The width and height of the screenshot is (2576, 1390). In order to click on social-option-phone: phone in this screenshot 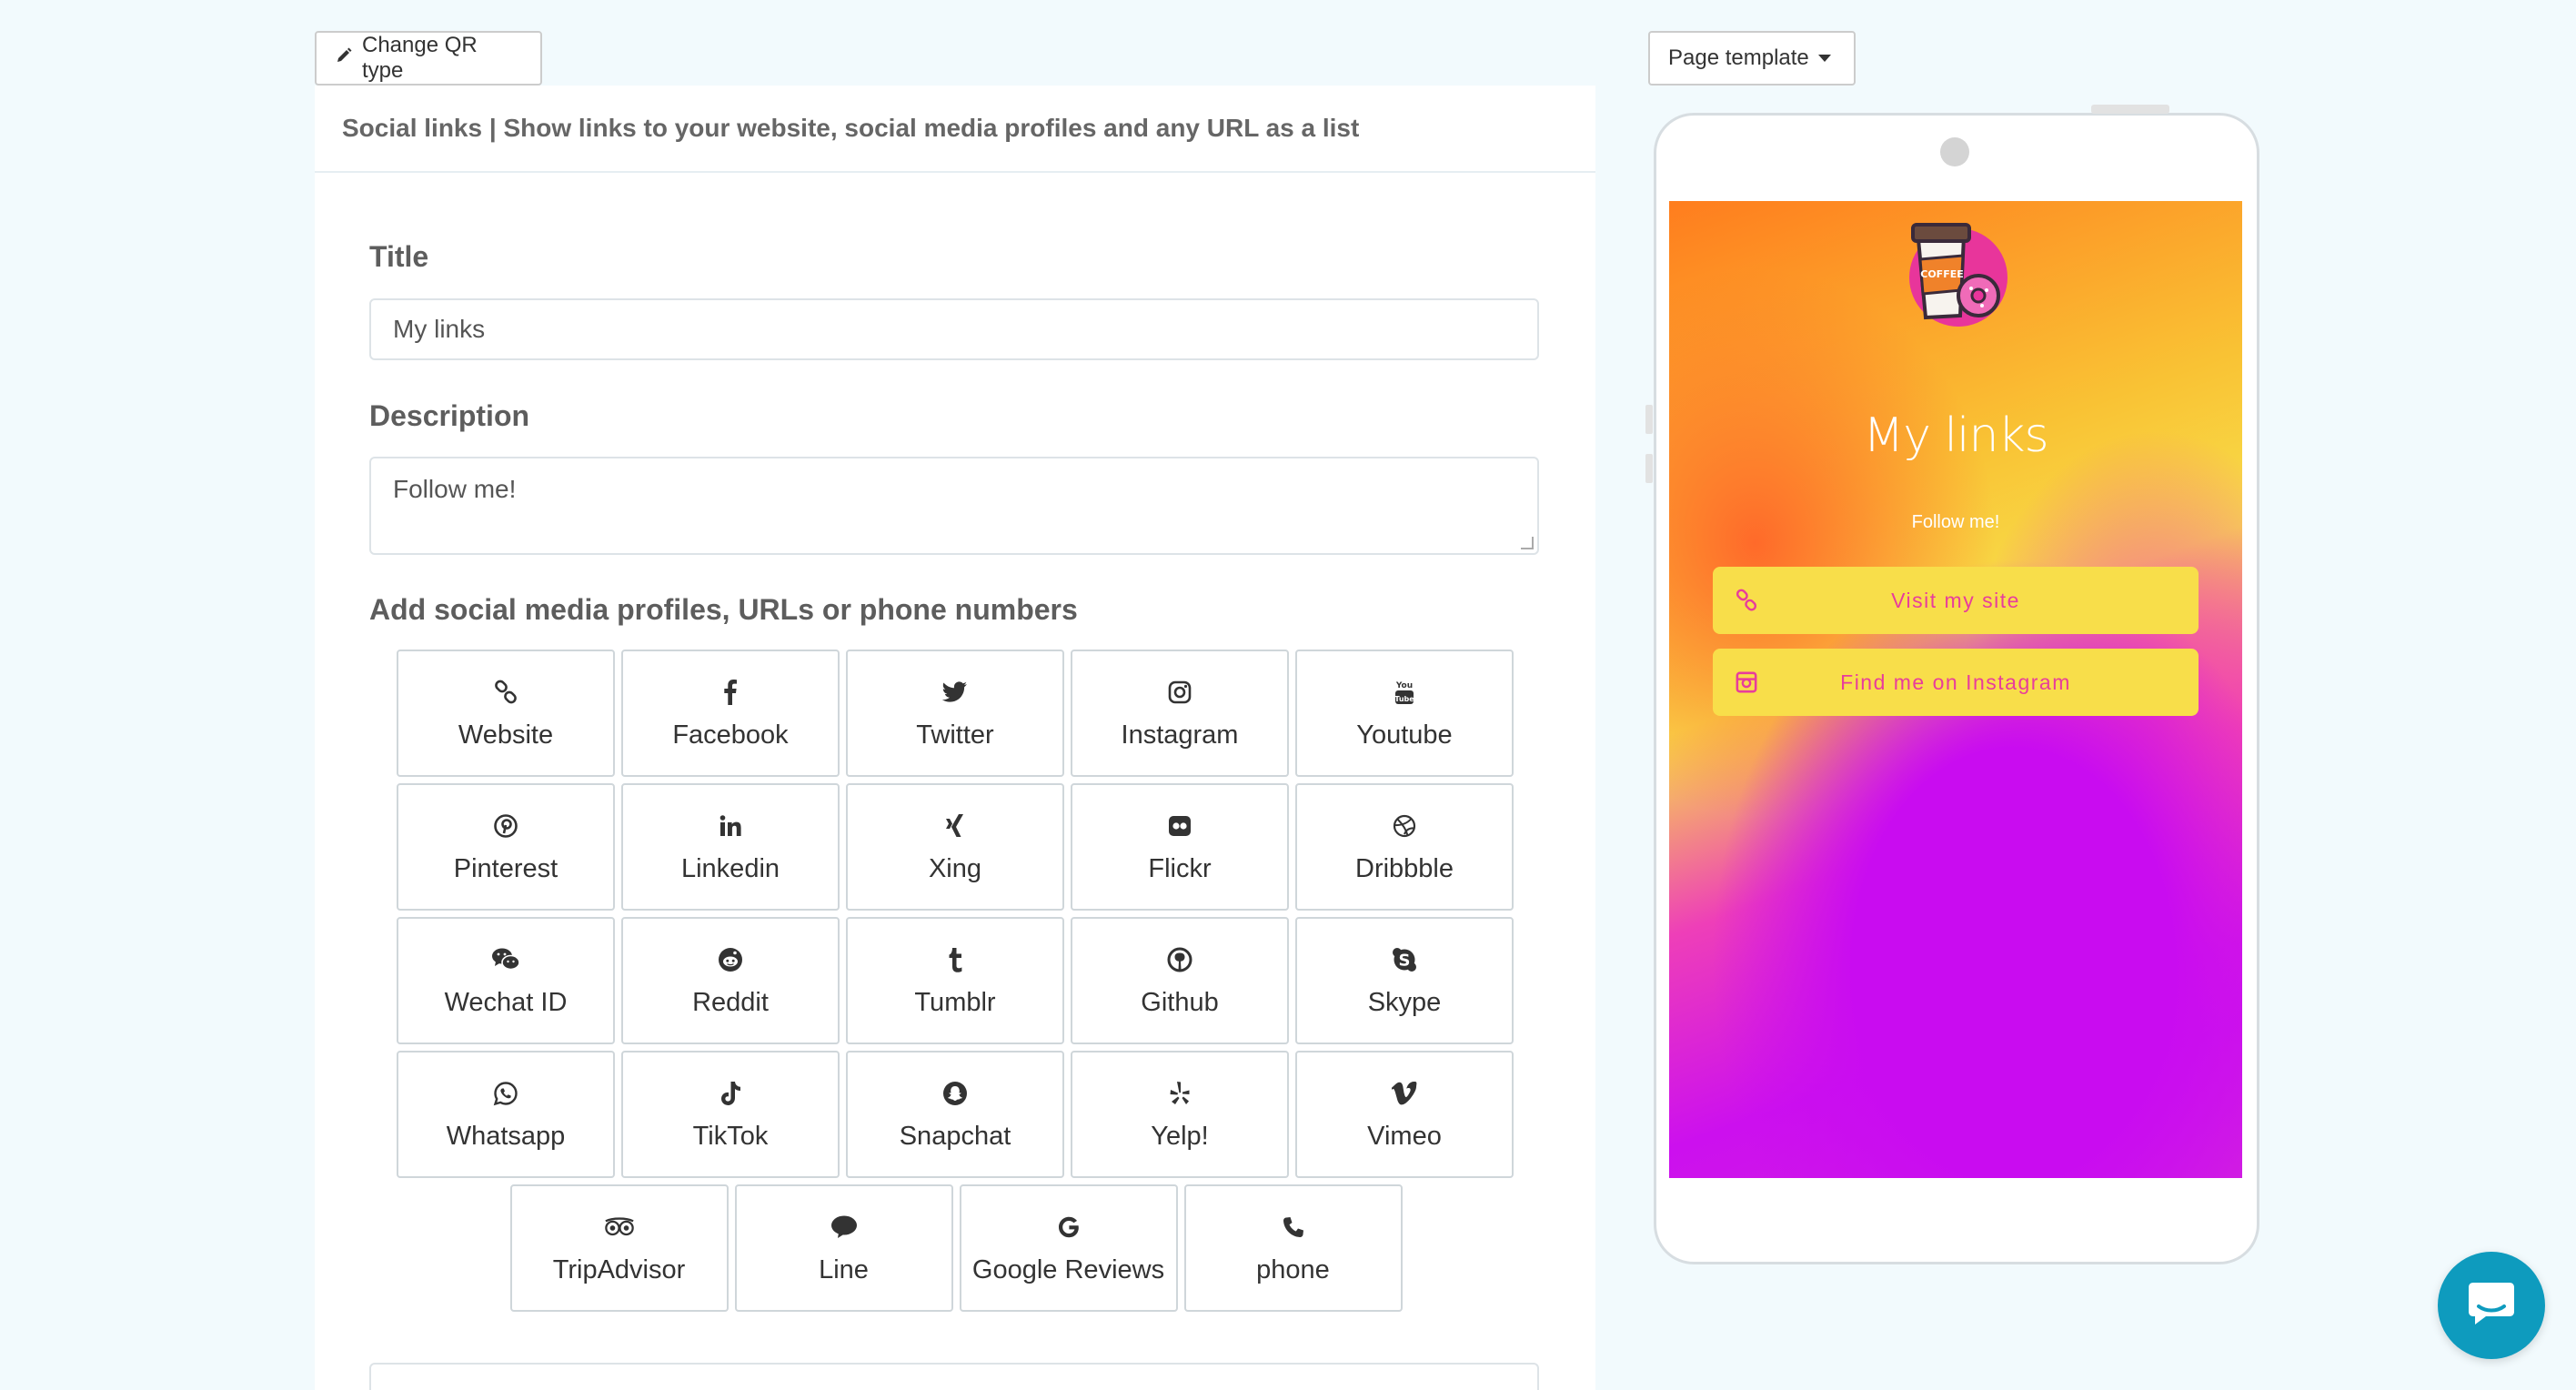, I will do `click(1293, 1248)`.